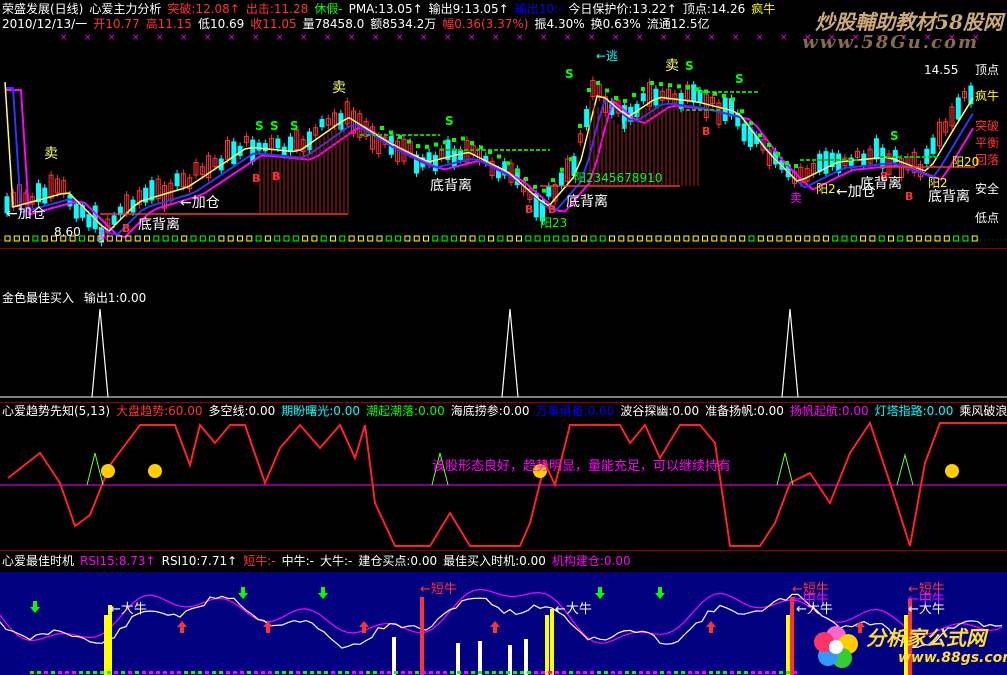  What do you see at coordinates (118, 561) in the screenshot?
I see `timing-header-item-1: RSI15:8.73↑` at bounding box center [118, 561].